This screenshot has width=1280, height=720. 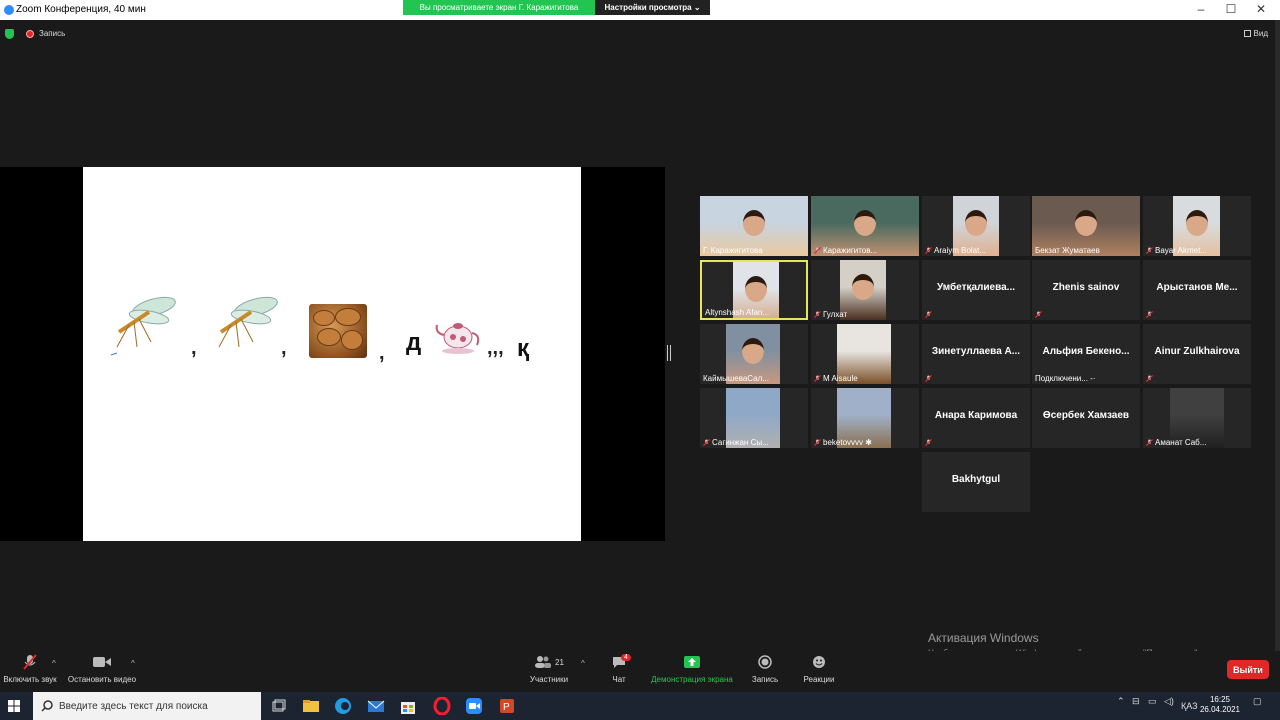 What do you see at coordinates (619, 667) in the screenshot?
I see `chat-button: Чат 4` at bounding box center [619, 667].